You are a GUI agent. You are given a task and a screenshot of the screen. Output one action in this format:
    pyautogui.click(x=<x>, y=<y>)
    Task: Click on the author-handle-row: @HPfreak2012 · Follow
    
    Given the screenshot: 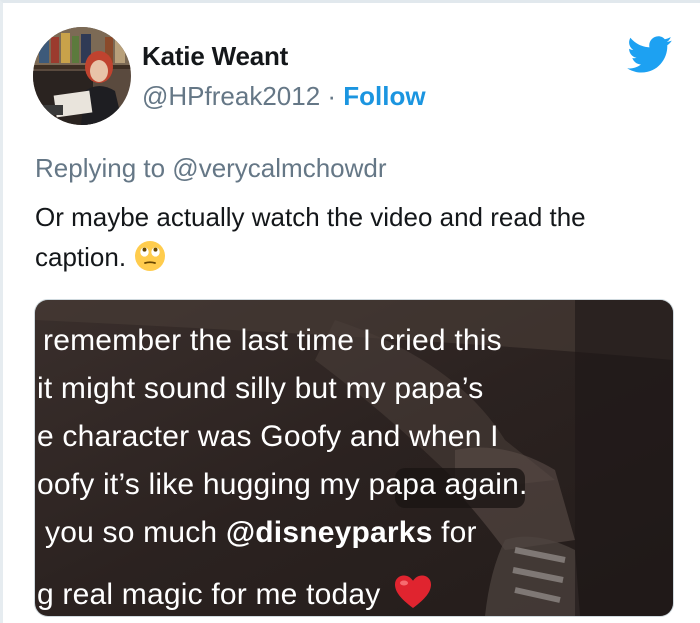 What is the action you would take?
    pyautogui.click(x=284, y=96)
    